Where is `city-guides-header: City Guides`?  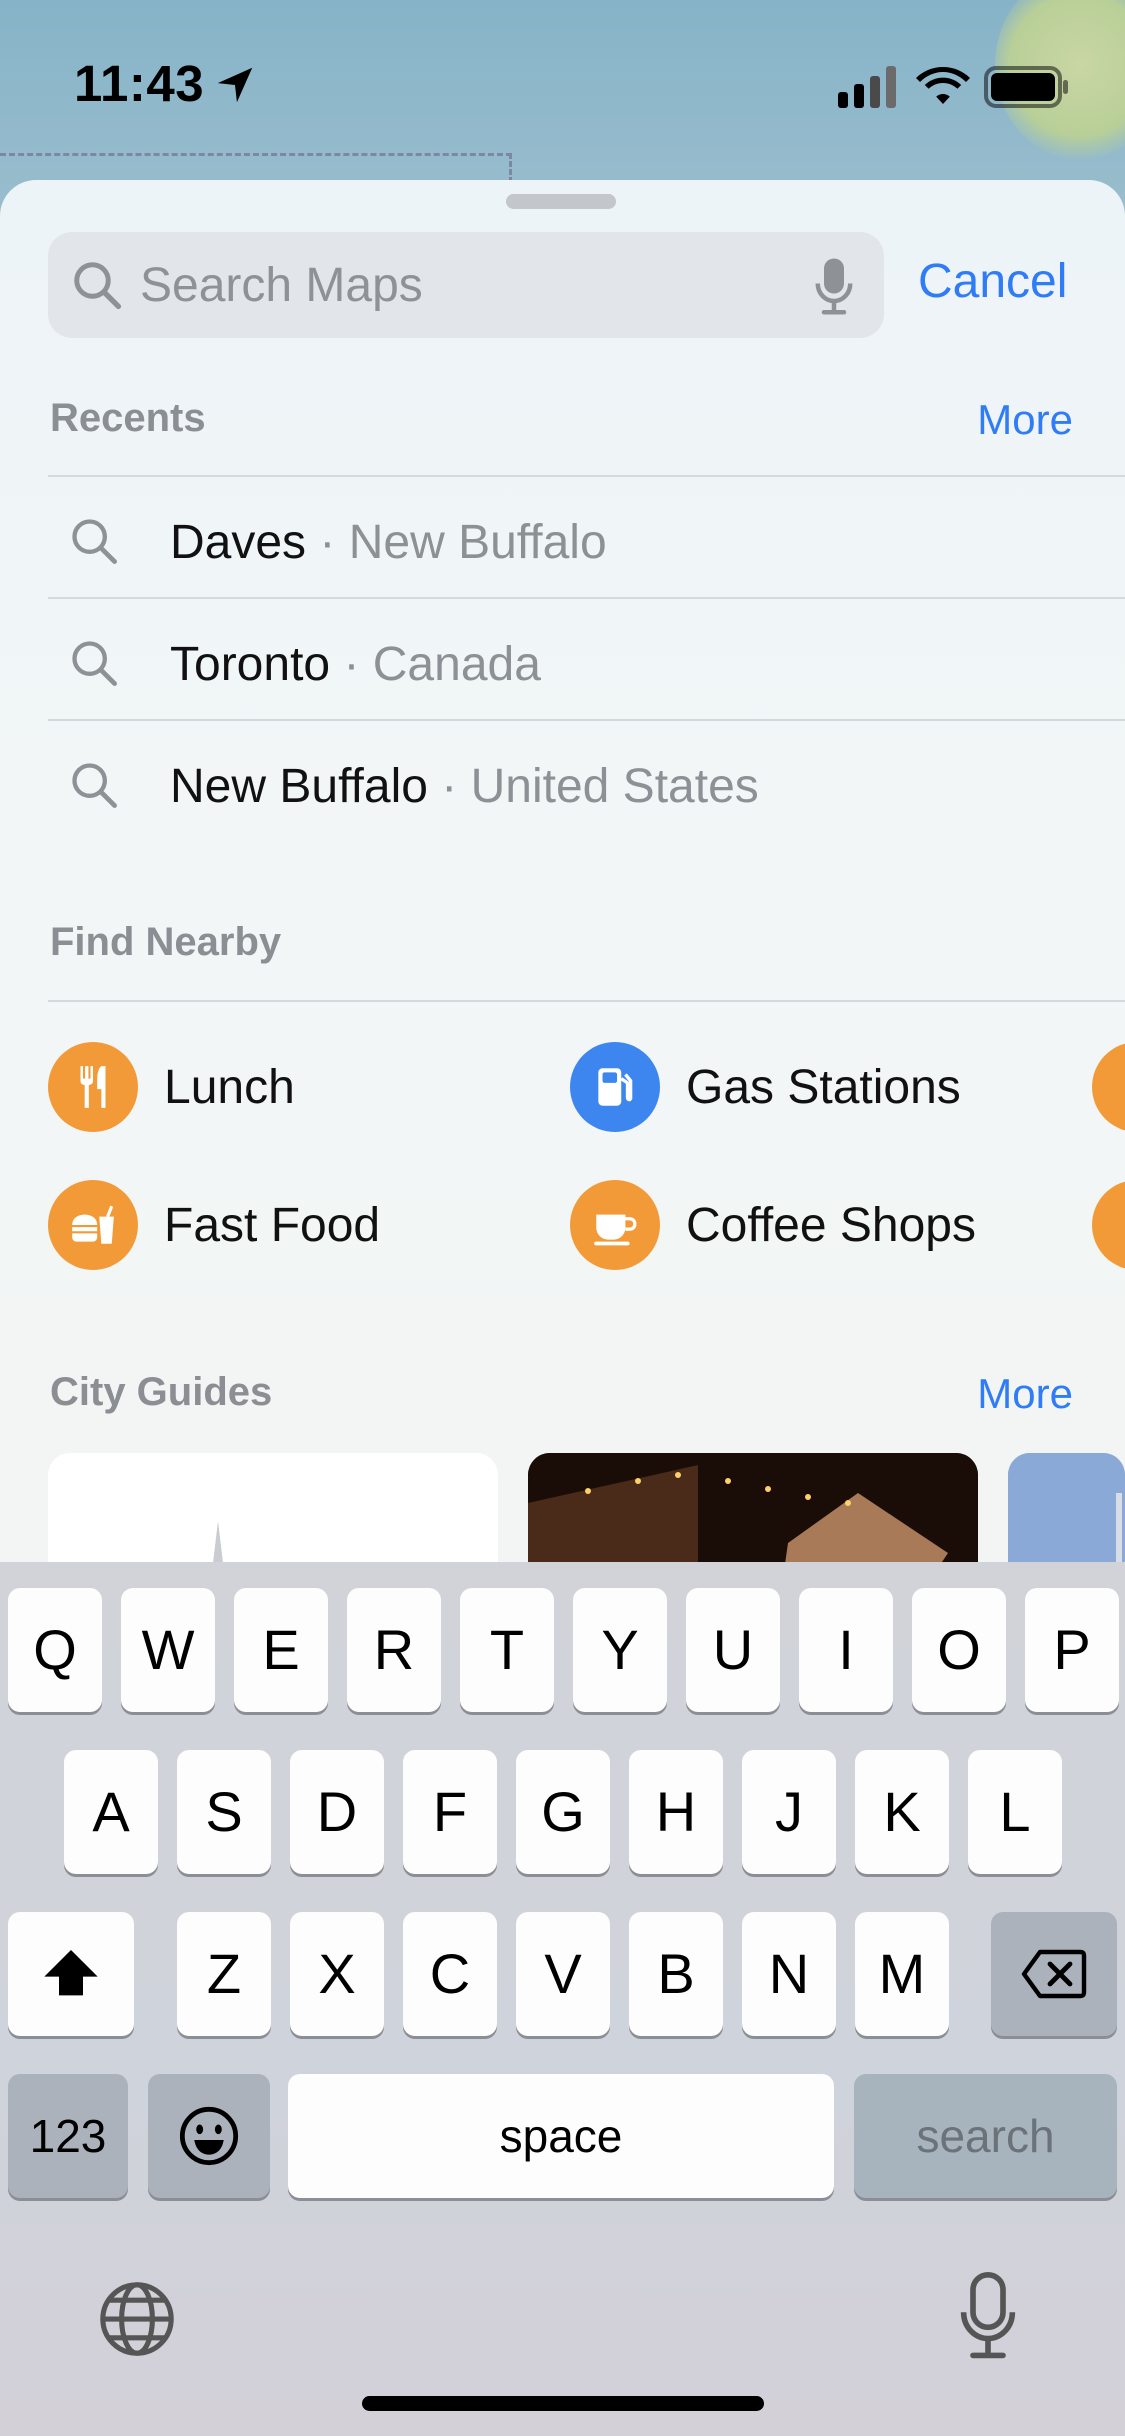
city-guides-header: City Guides is located at coordinates (161, 1392).